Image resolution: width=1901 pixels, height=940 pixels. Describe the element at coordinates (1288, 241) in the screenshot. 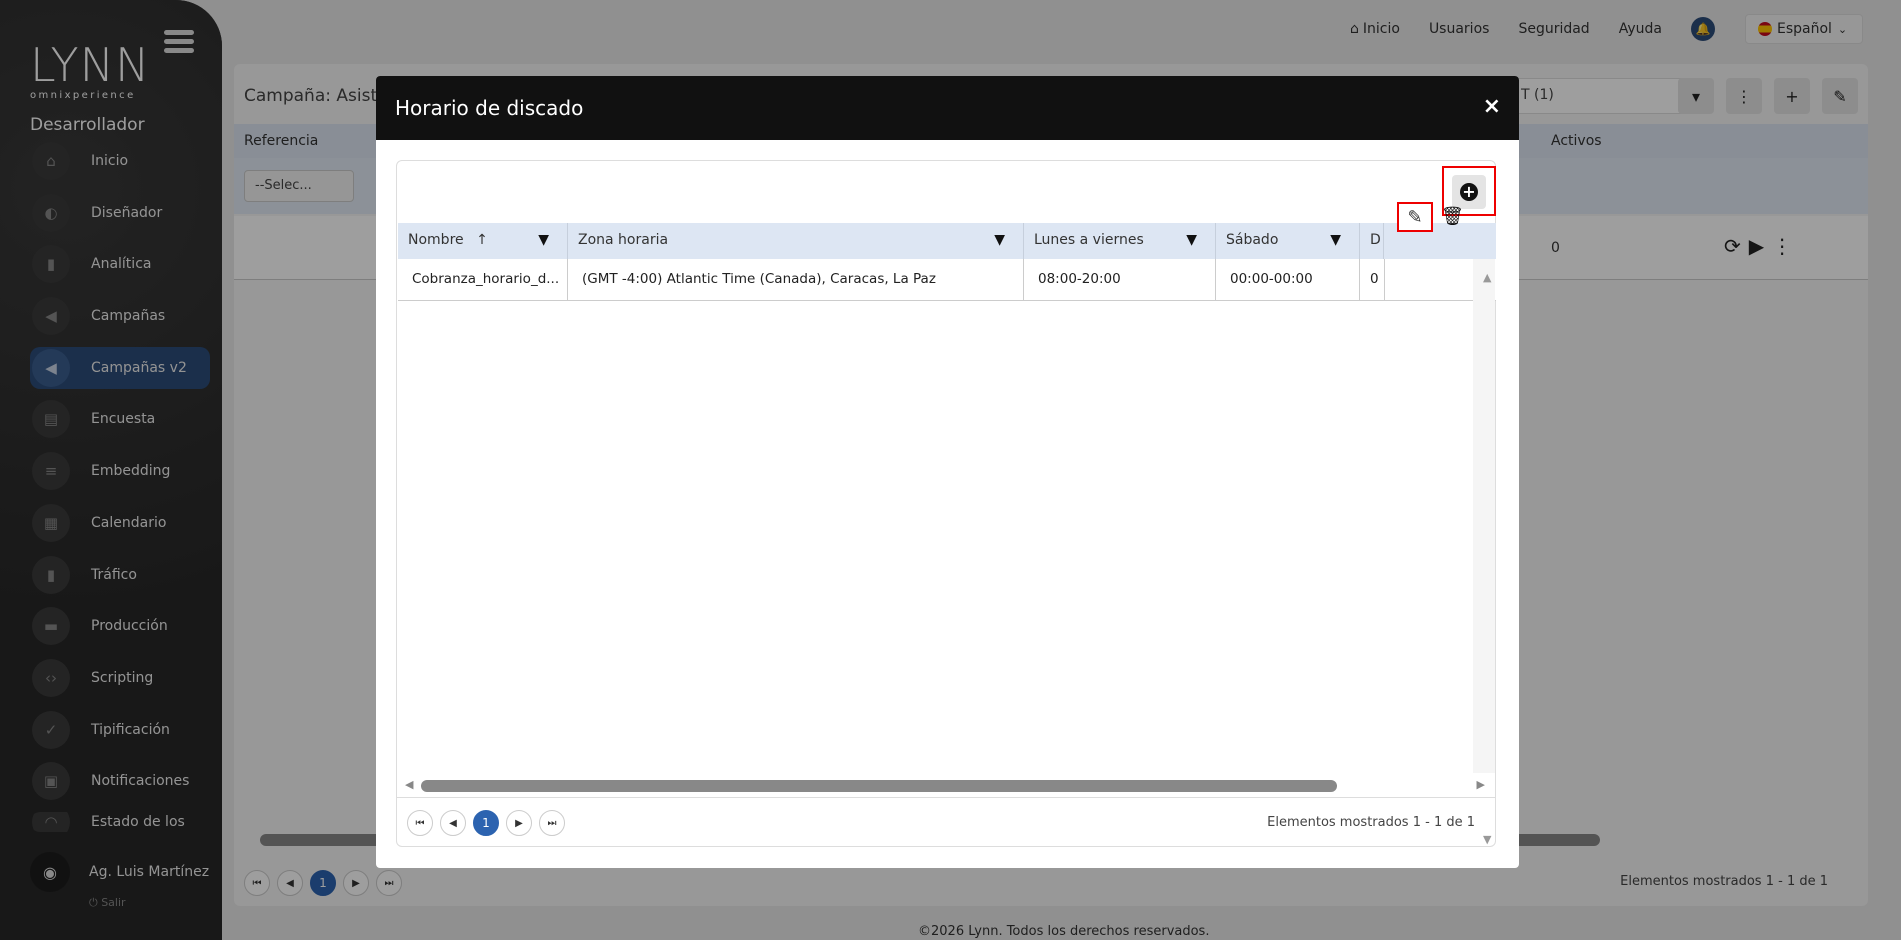

I see `col-sabado: Sábado ▼` at that location.